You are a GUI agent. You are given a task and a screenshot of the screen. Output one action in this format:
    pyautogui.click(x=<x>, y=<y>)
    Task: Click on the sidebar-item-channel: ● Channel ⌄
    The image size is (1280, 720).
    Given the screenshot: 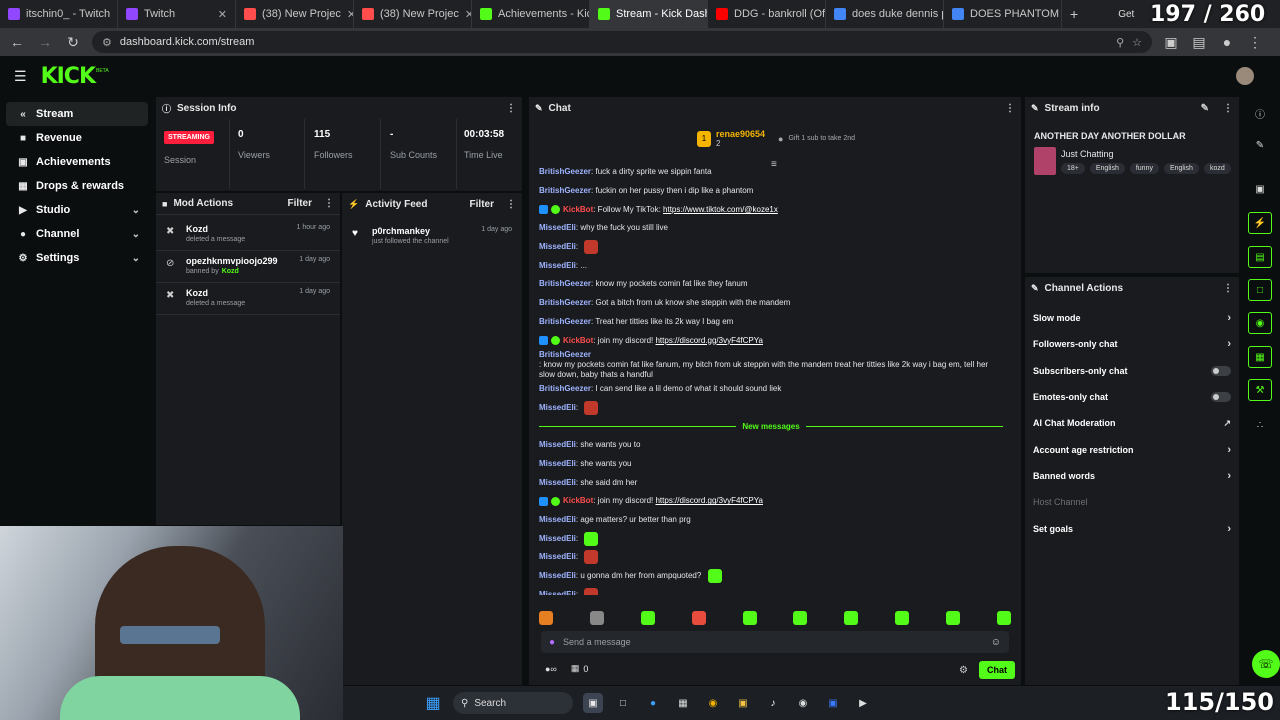 What is the action you would take?
    pyautogui.click(x=77, y=234)
    